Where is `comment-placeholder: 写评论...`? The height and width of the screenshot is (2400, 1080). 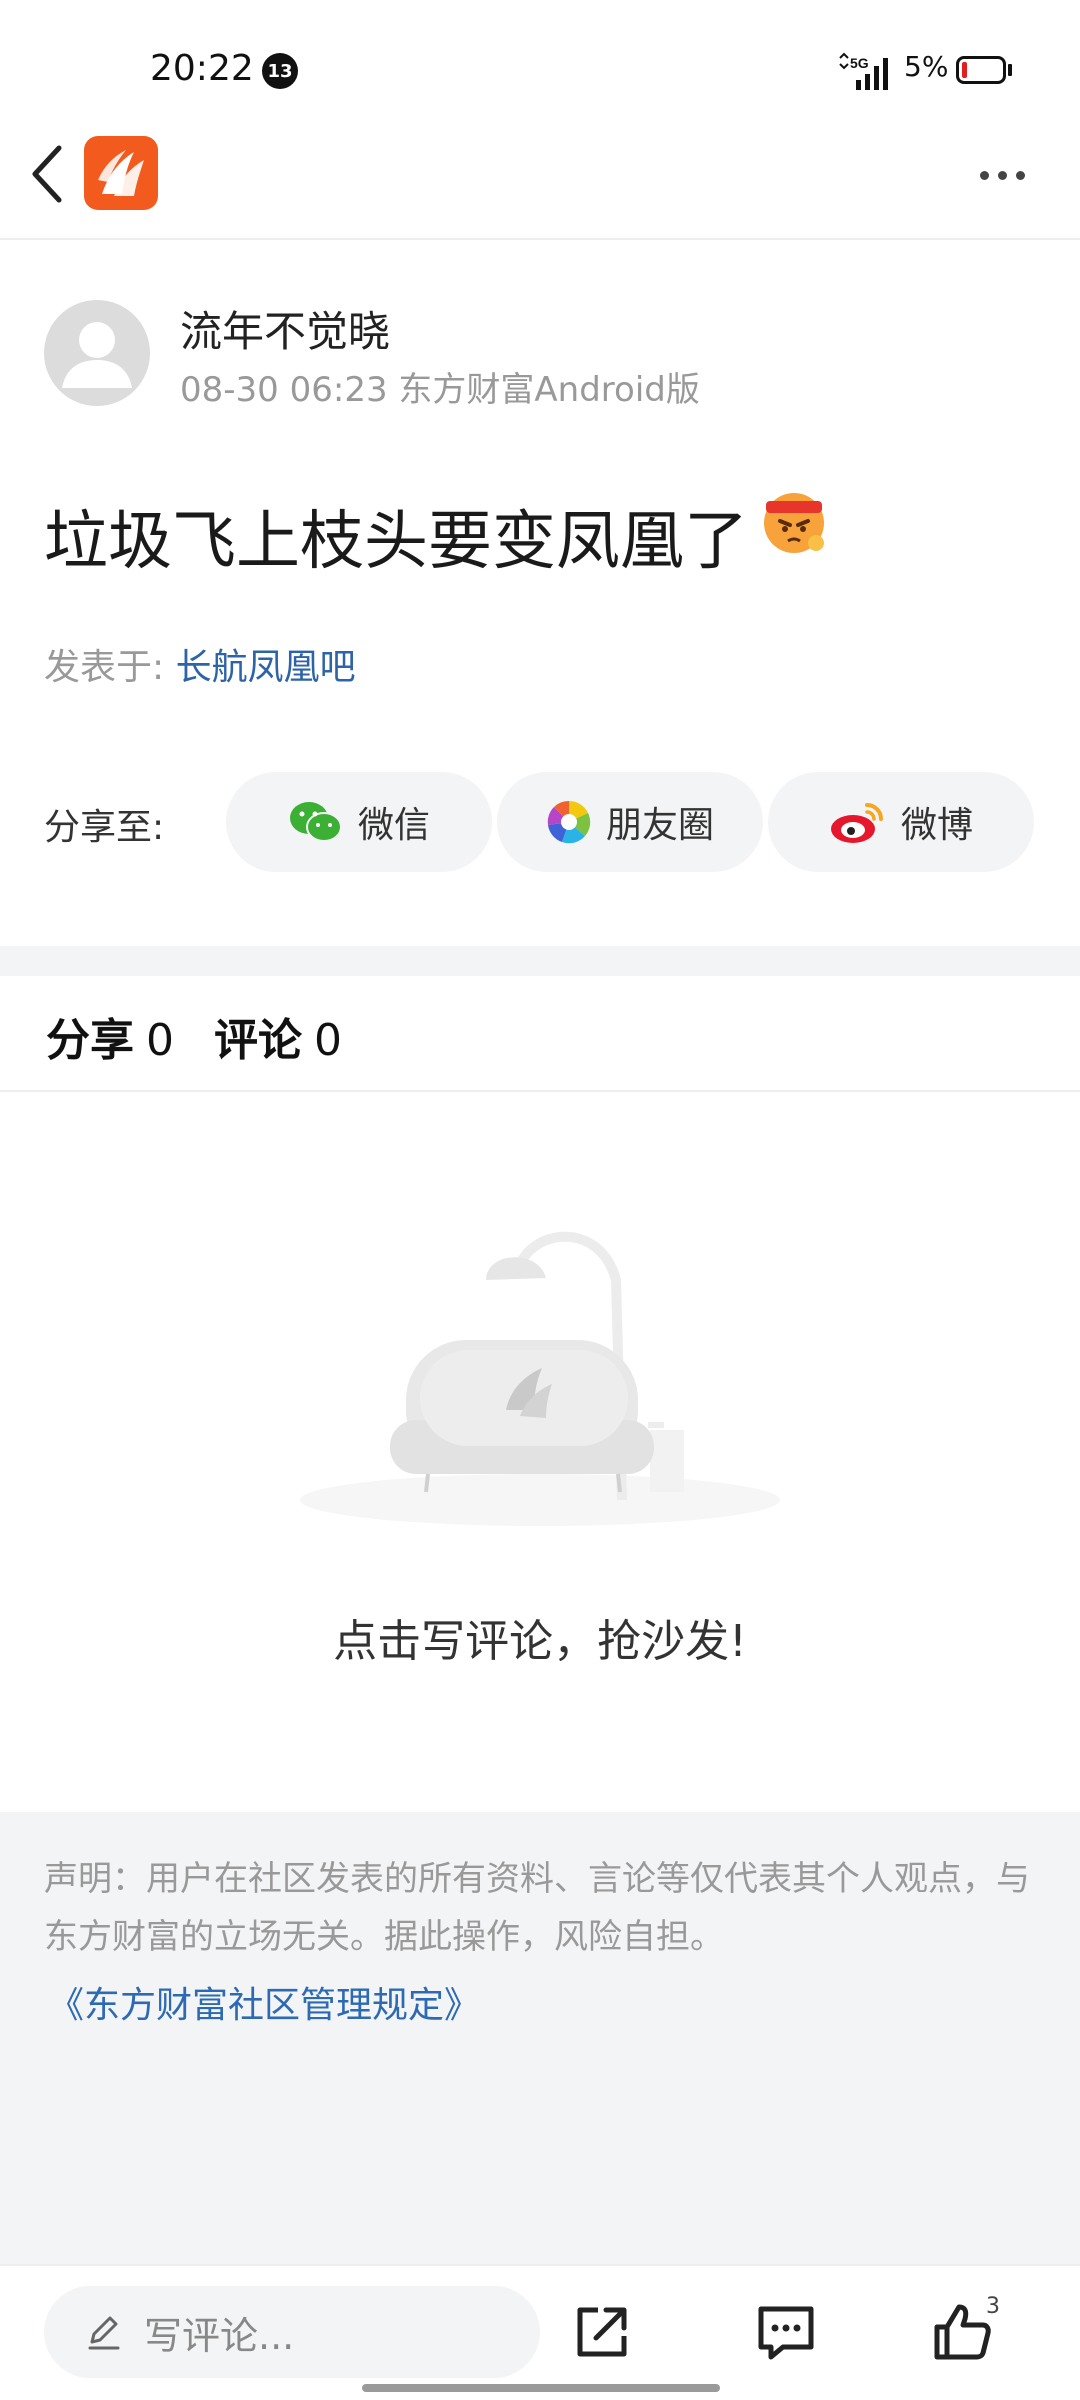
comment-placeholder: 写评论... is located at coordinates (219, 2335).